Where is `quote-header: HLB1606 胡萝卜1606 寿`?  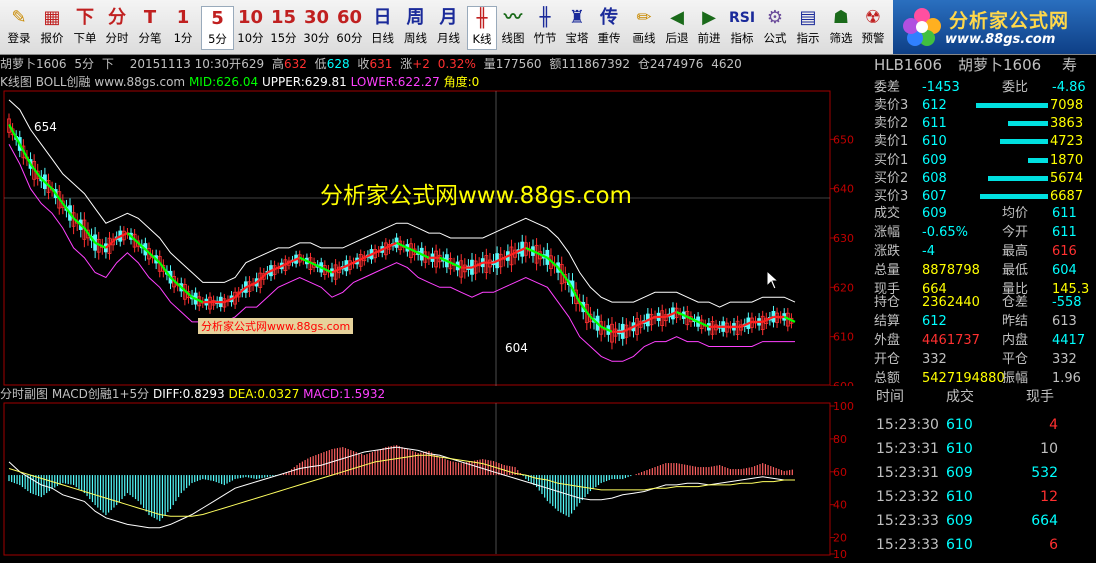
quote-header: HLB1606 胡萝卜1606 寿 is located at coordinates (980, 65).